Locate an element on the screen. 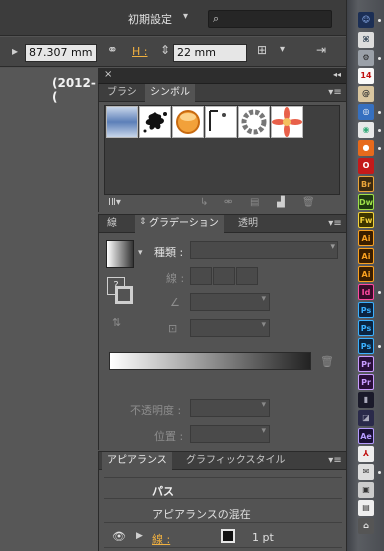  search-icon: ⌕ is located at coordinates (216, 18).